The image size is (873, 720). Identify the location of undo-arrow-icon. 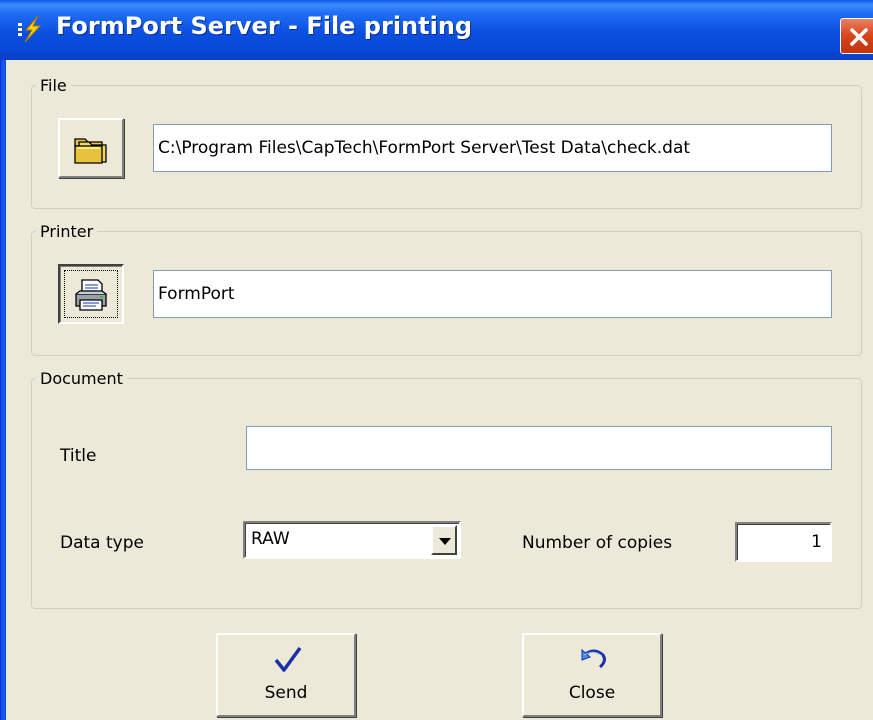
(593, 658).